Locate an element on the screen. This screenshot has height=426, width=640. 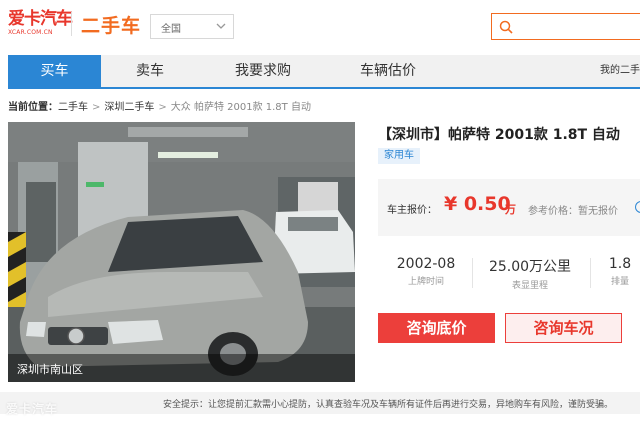
breadcrumb-item-current: 大众 帕萨特 2001款 1.8T 自动 is located at coordinates (240, 107).